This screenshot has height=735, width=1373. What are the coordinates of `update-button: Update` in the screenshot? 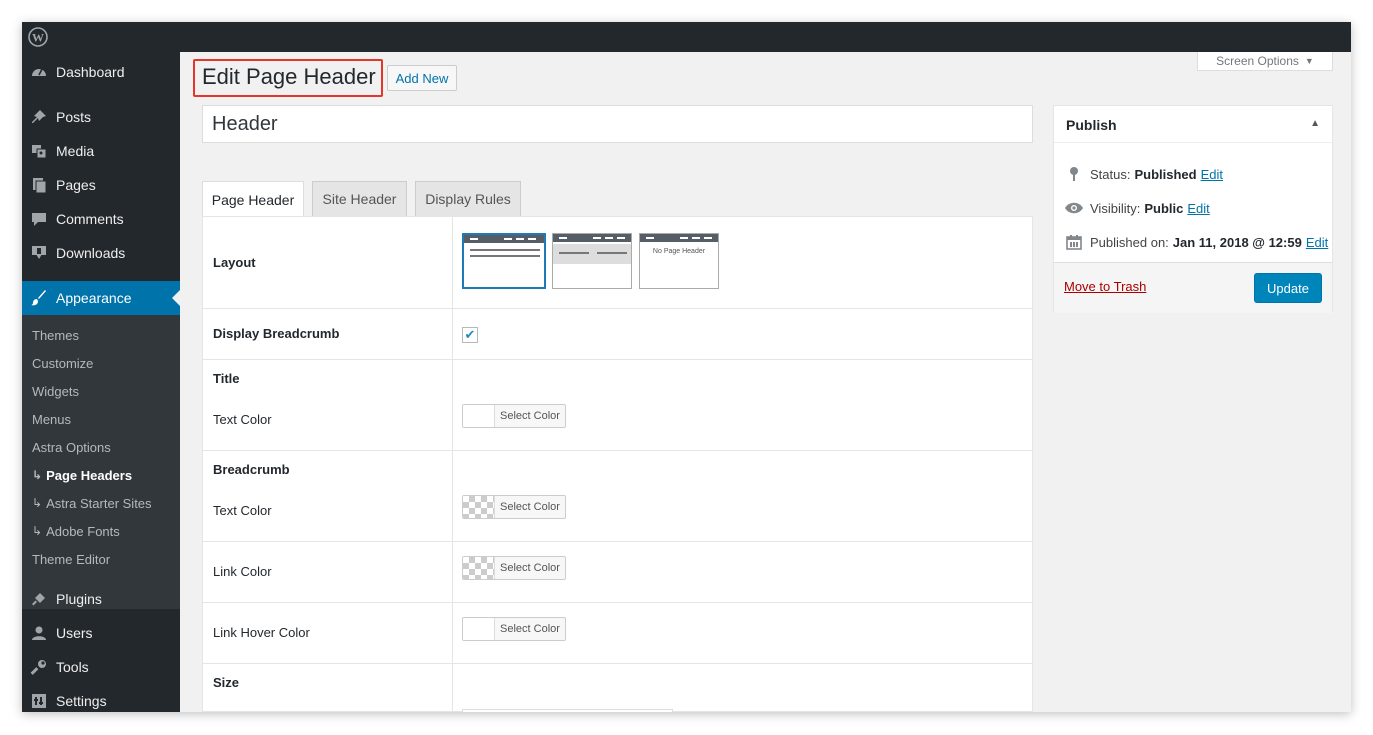 It's located at (1288, 288).